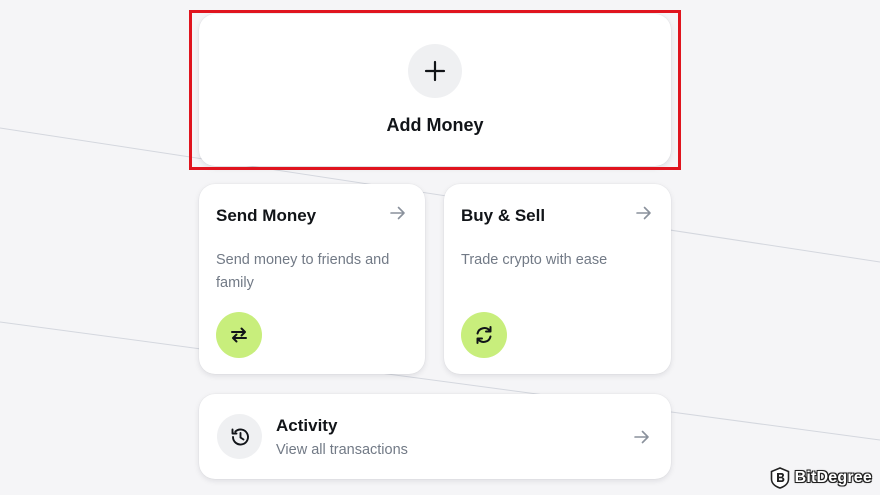 This screenshot has width=880, height=495. I want to click on activity-title: Activity, so click(307, 425).